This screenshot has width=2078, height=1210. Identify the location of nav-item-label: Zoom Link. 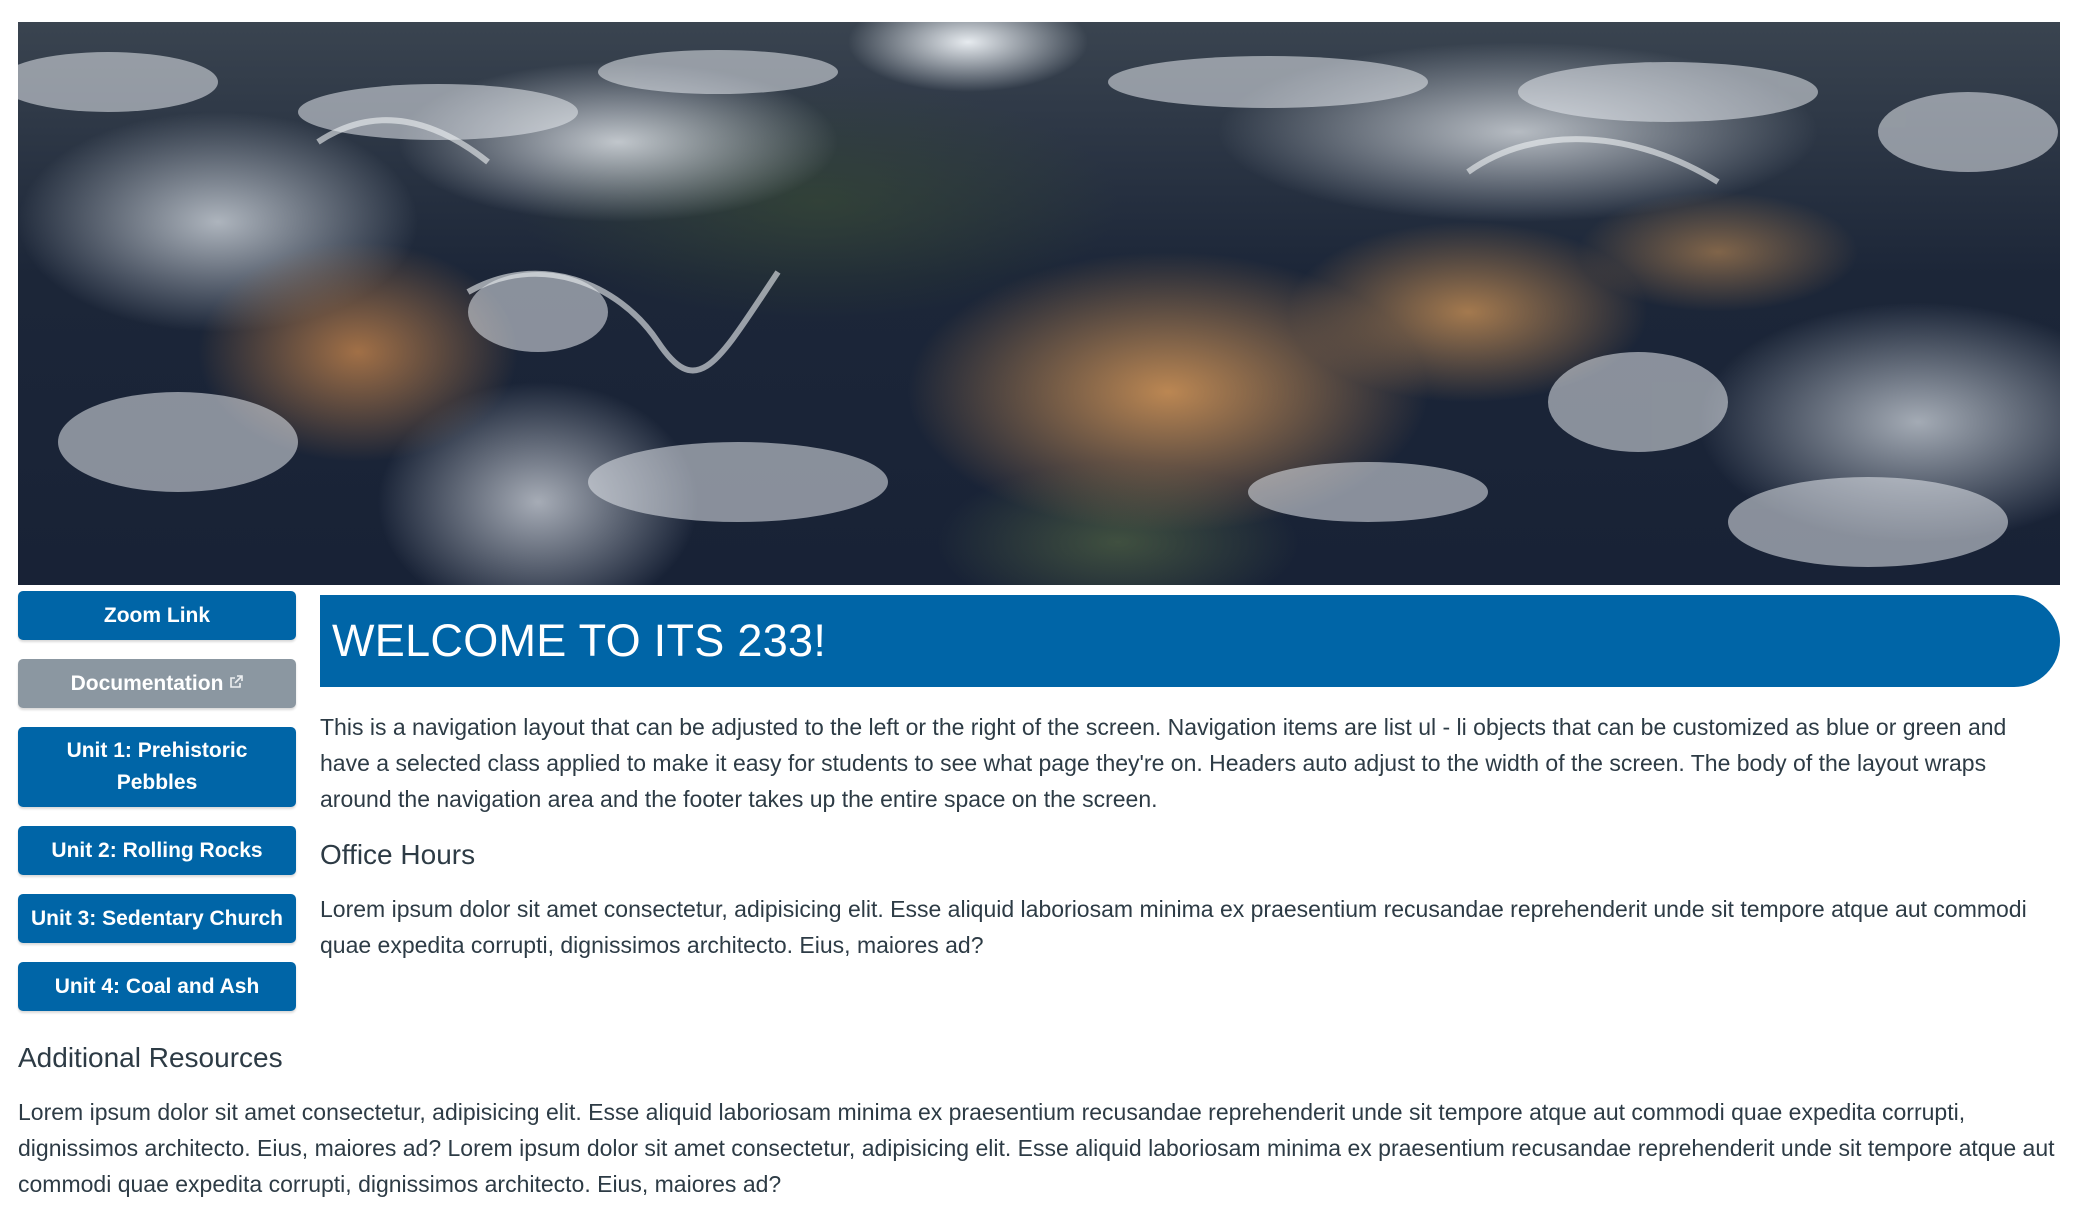
(157, 615).